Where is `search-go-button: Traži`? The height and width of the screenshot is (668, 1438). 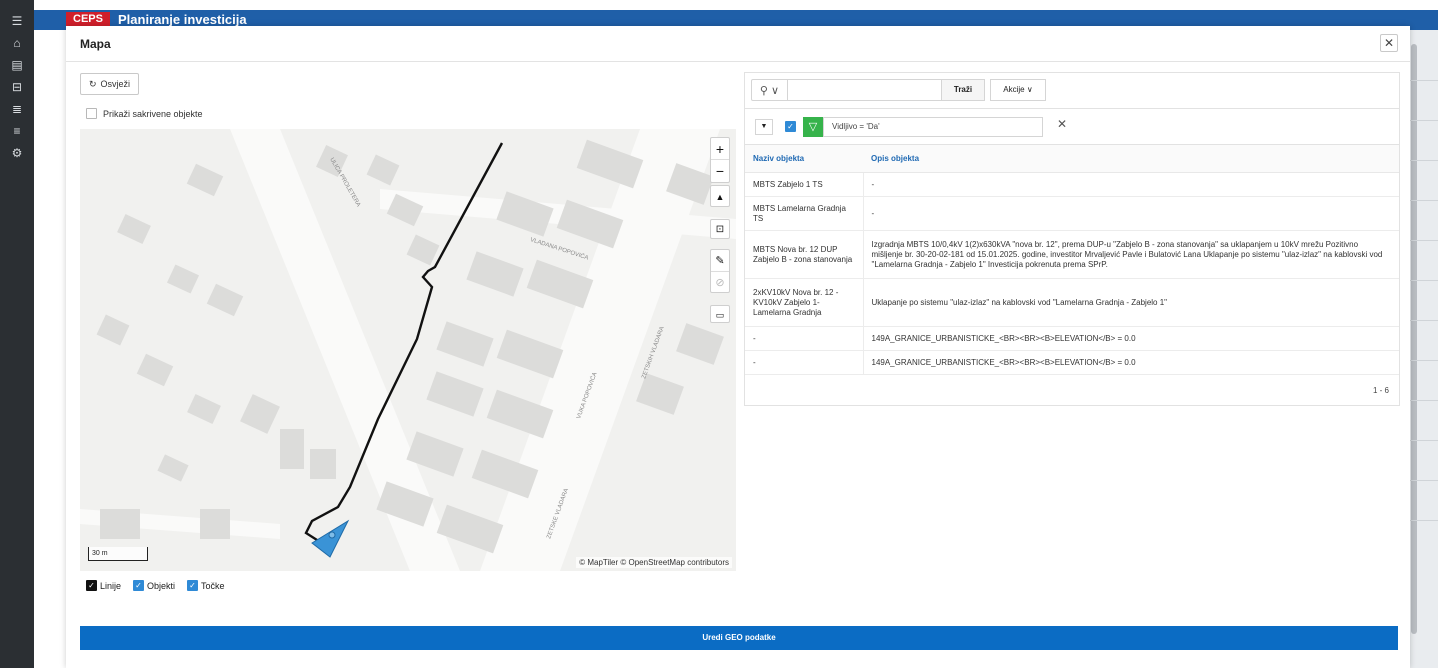
search-go-button: Traži is located at coordinates (963, 90).